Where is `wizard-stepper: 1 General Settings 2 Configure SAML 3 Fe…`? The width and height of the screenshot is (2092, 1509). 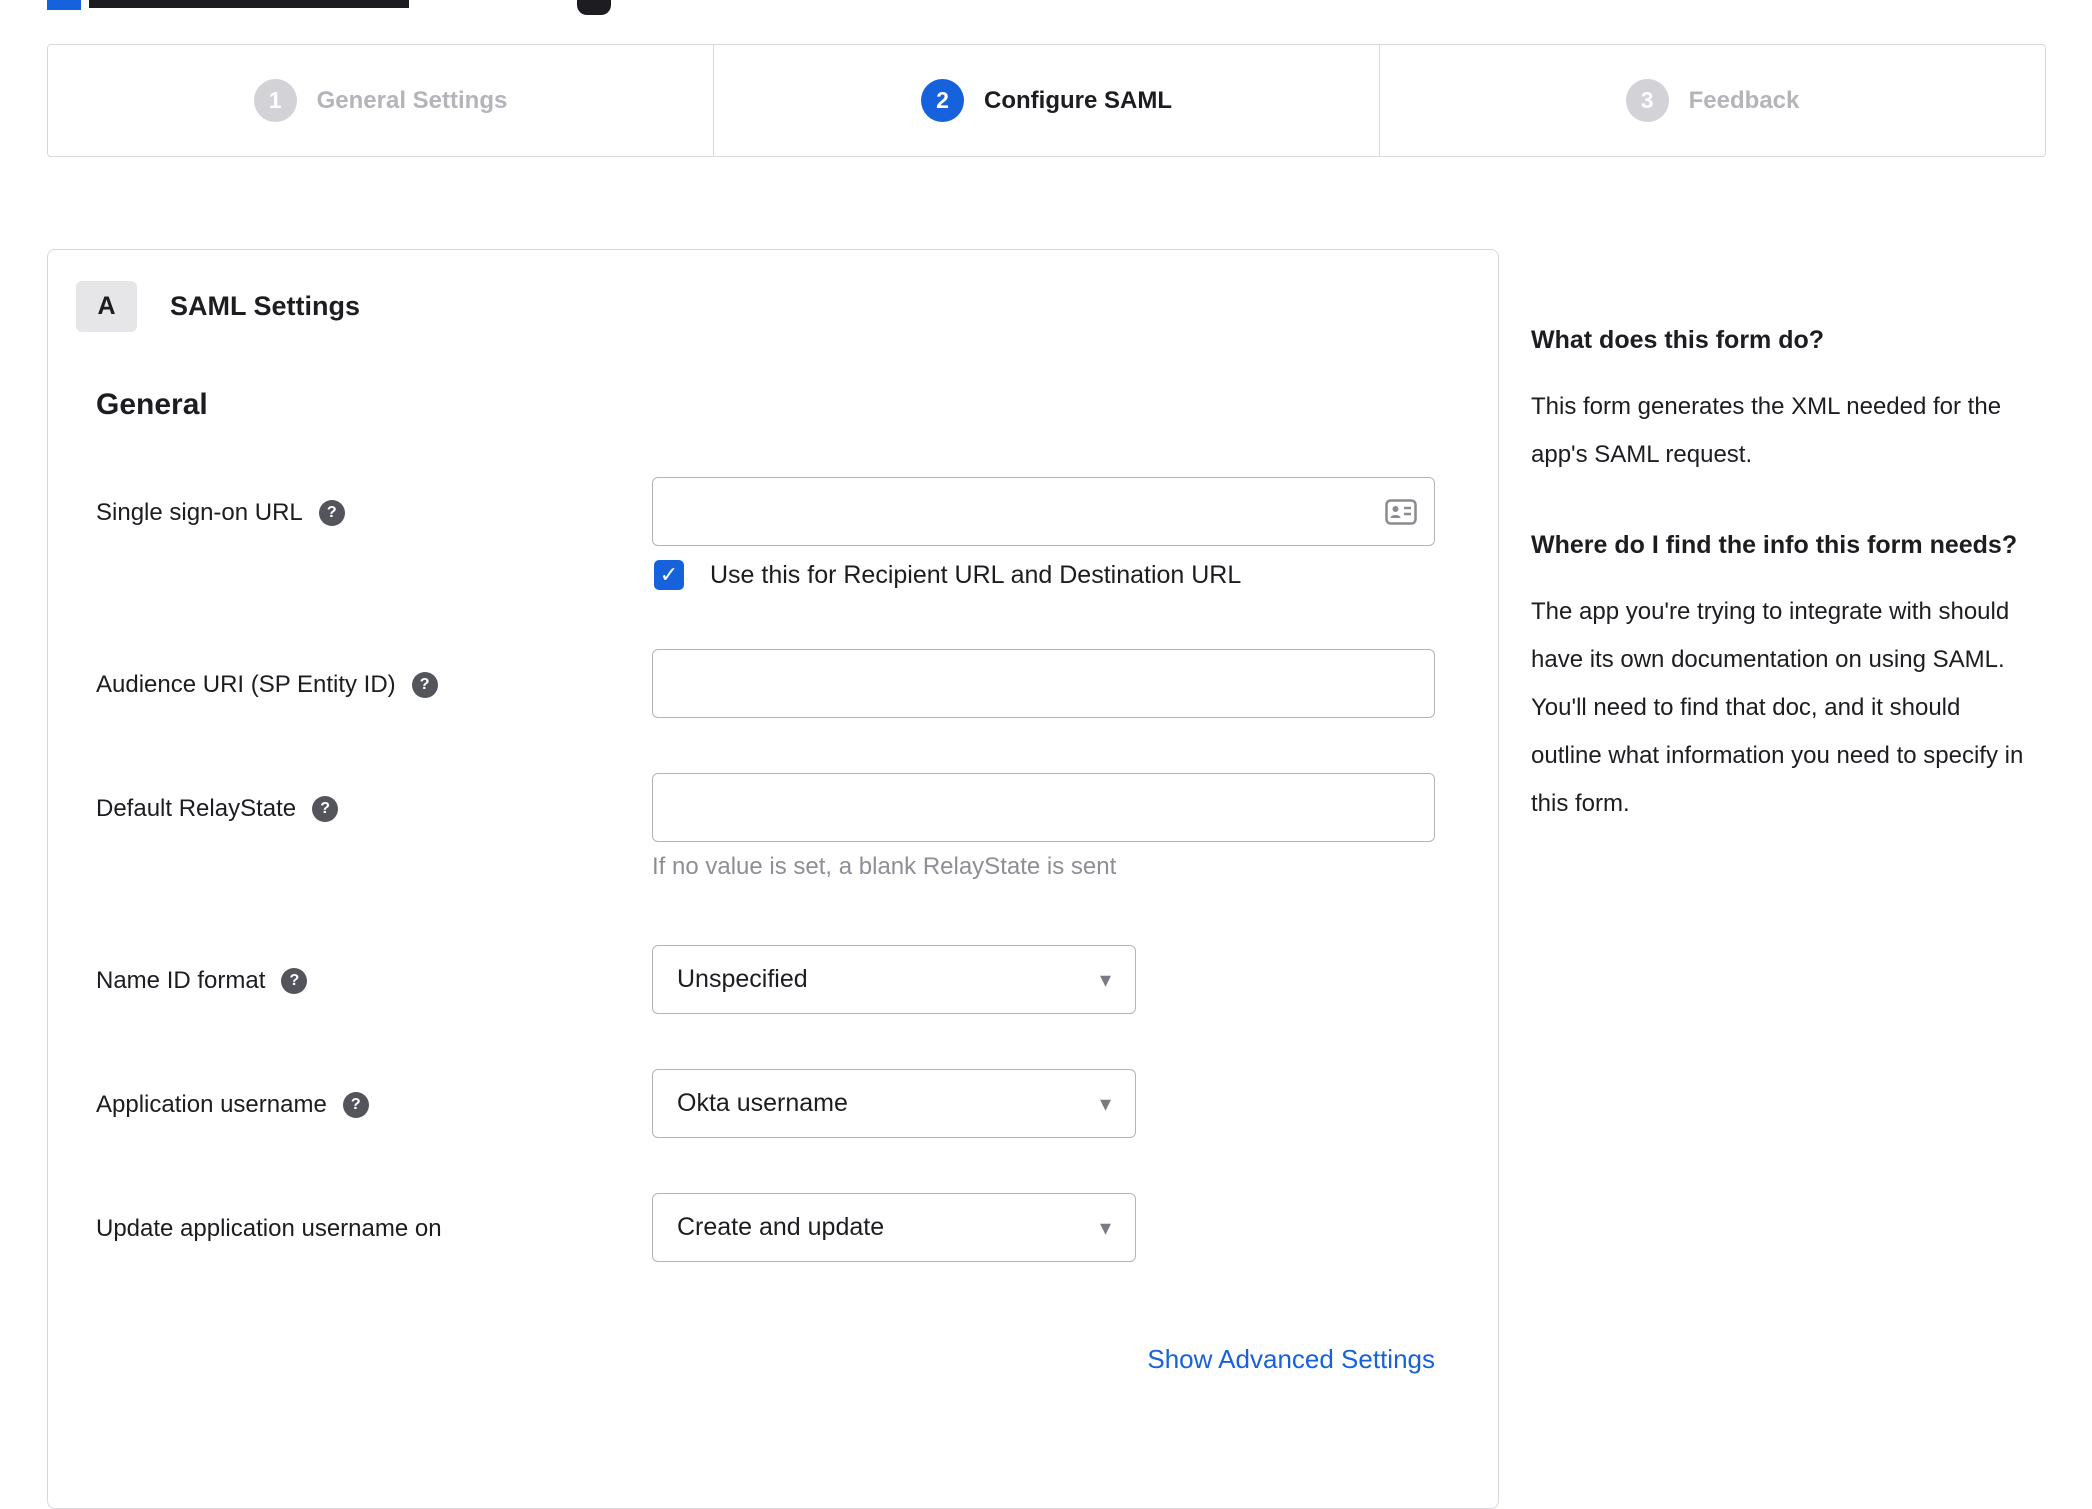
wizard-stepper: 1 General Settings 2 Configure SAML 3 Fe… is located at coordinates (1046, 100).